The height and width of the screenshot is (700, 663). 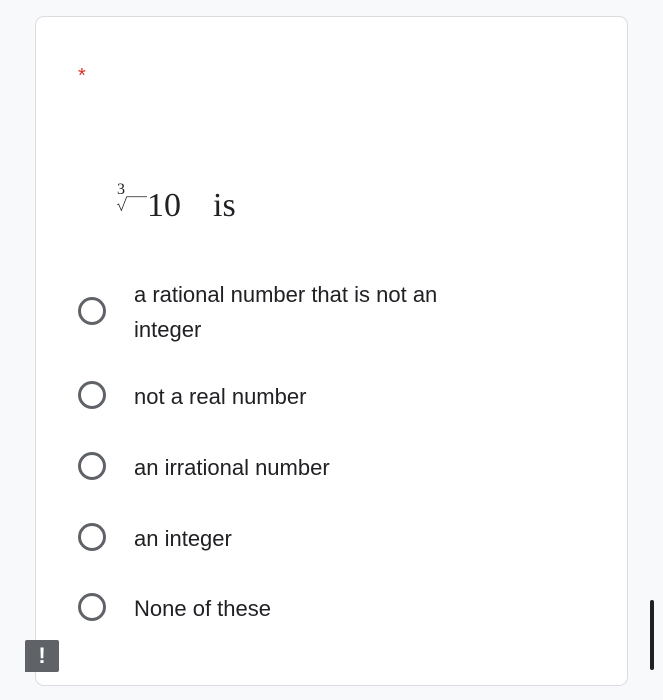 I want to click on option-not-real-number: not a real number, so click(x=291, y=396).